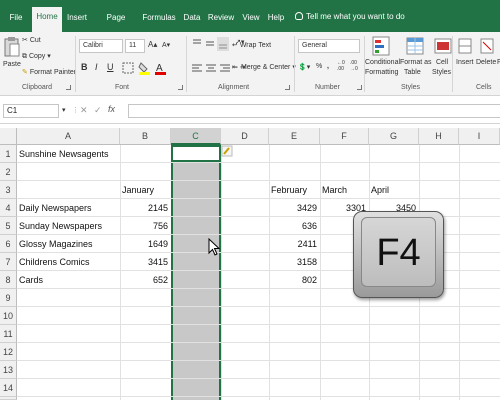  What do you see at coordinates (16, 20) in the screenshot?
I see `tab-file: File` at bounding box center [16, 20].